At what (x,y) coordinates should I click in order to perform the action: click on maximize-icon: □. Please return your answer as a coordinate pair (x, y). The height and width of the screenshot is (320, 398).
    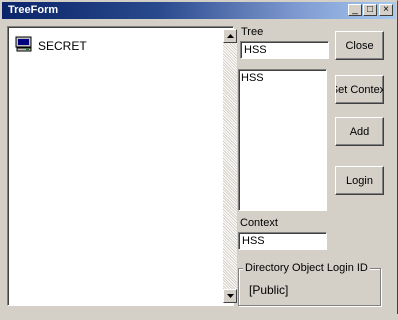
    Looking at the image, I should click on (370, 9).